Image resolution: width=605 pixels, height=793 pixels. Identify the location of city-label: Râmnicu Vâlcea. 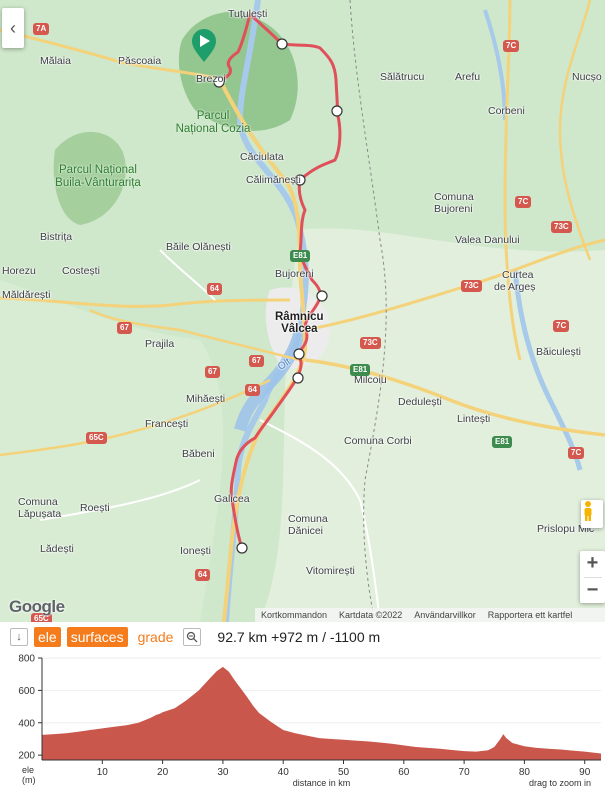
(299, 323).